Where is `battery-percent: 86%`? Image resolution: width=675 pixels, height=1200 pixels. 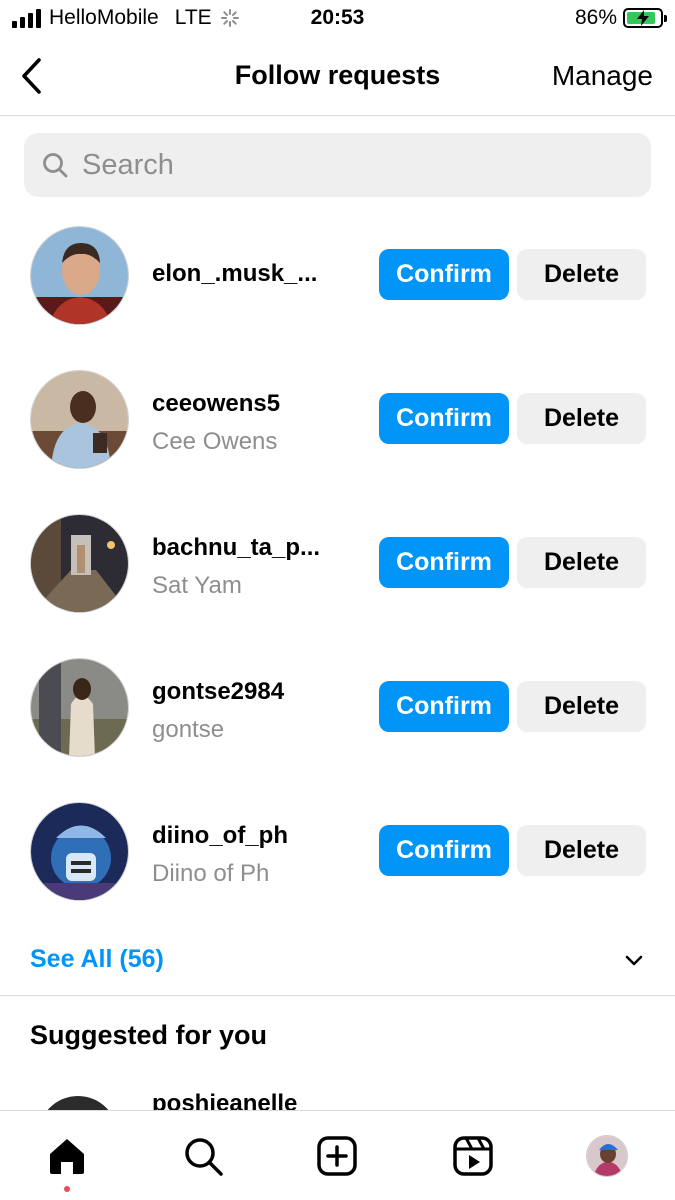 battery-percent: 86% is located at coordinates (595, 17).